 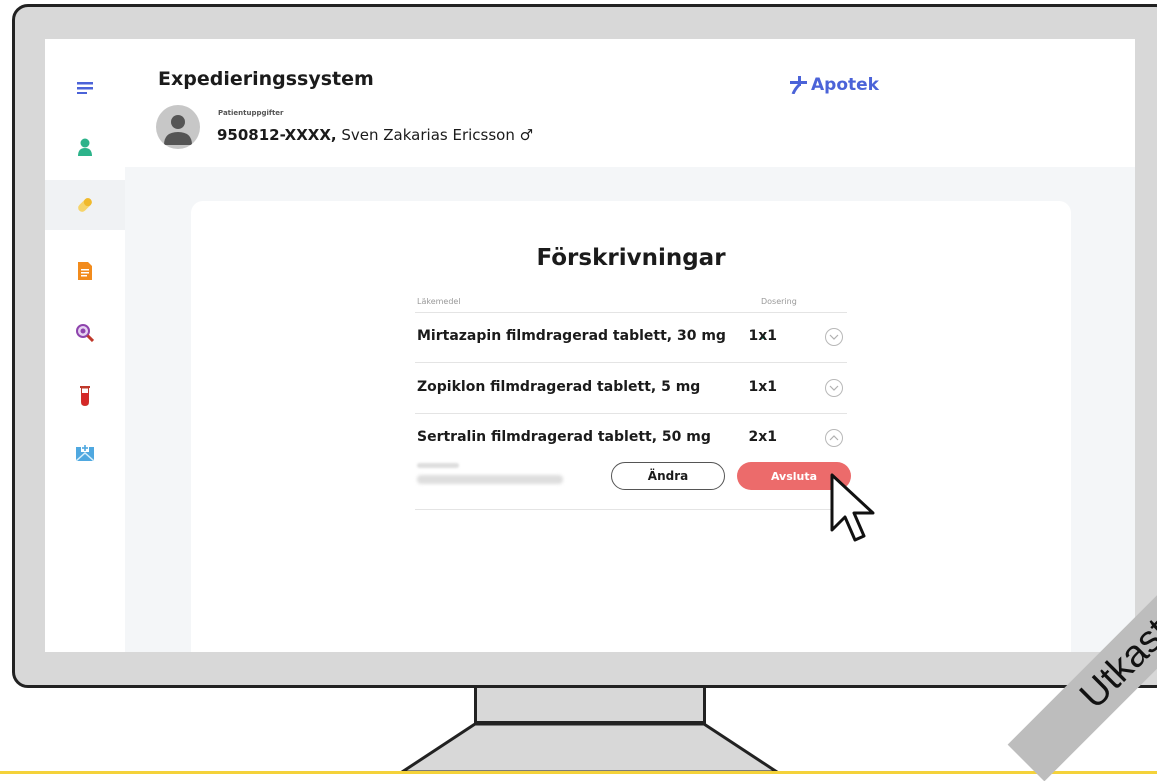 I want to click on patient-icon, so click(x=85, y=147).